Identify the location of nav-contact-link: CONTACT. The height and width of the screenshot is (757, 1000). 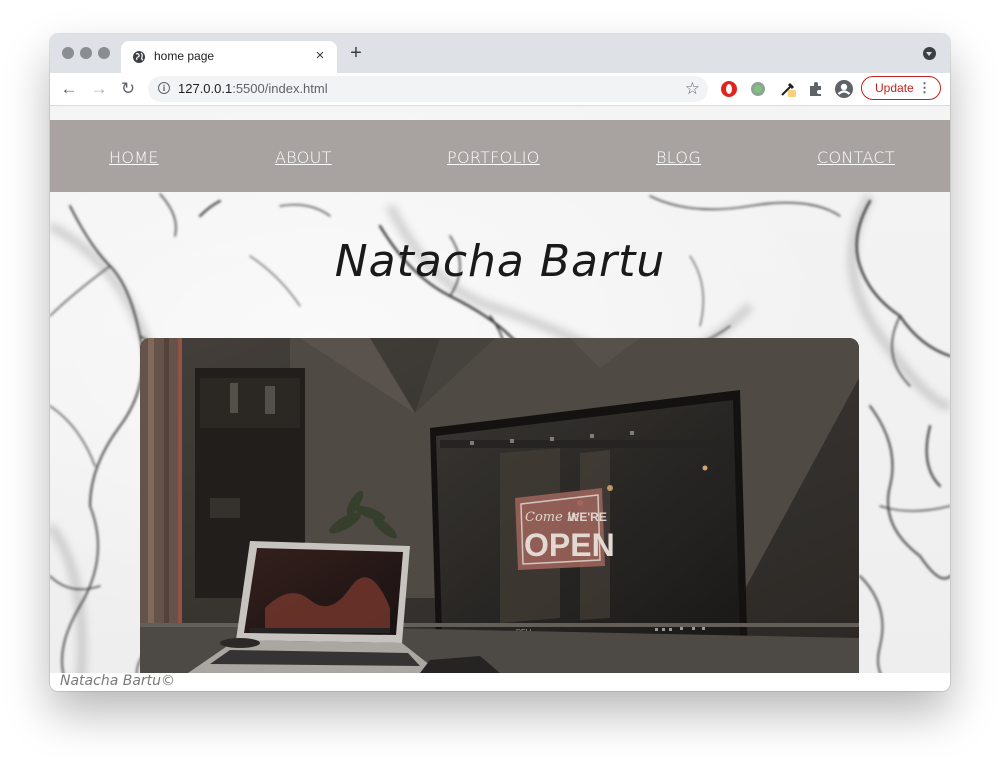
(856, 157).